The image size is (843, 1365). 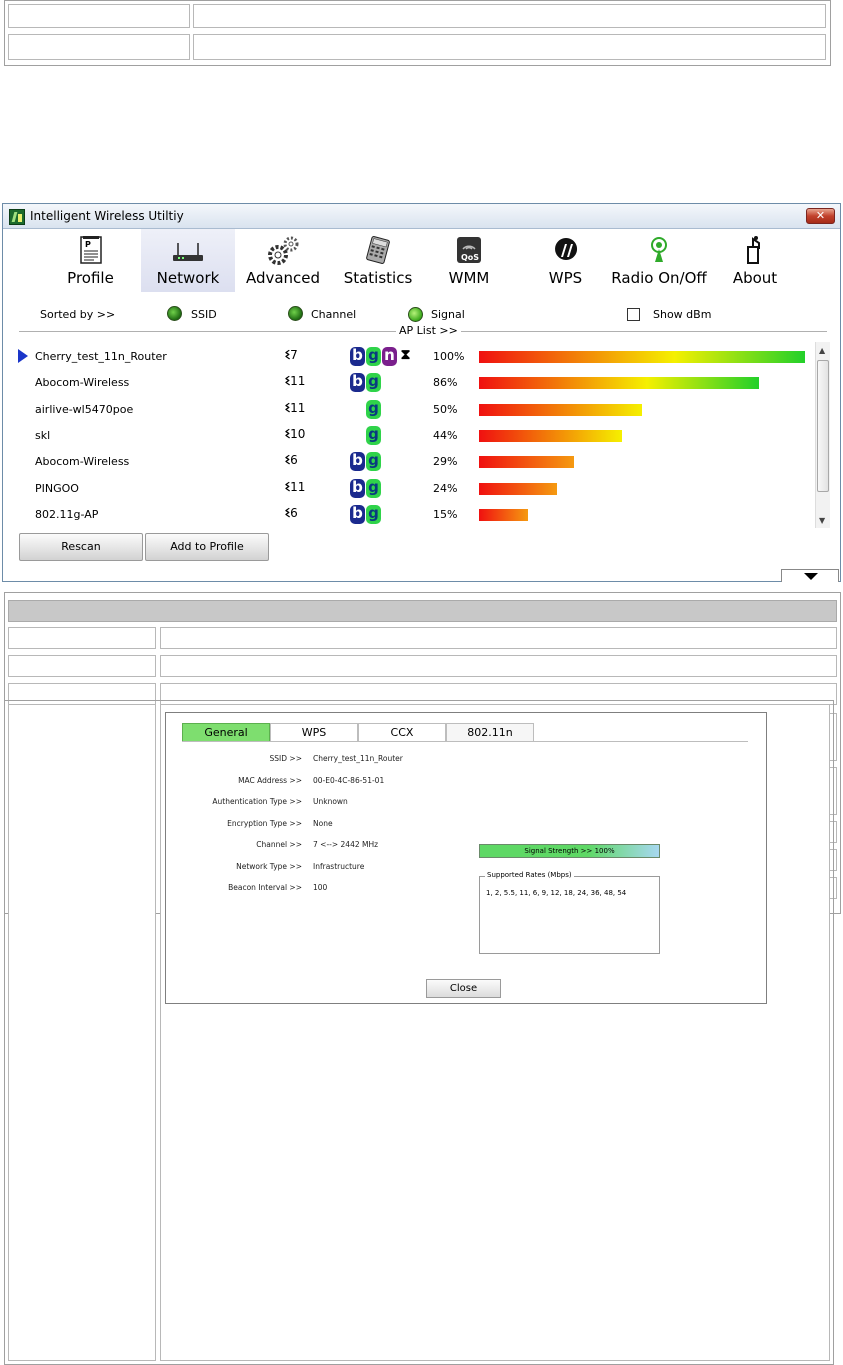 I want to click on detail-key: MAC Address >>, so click(x=270, y=780).